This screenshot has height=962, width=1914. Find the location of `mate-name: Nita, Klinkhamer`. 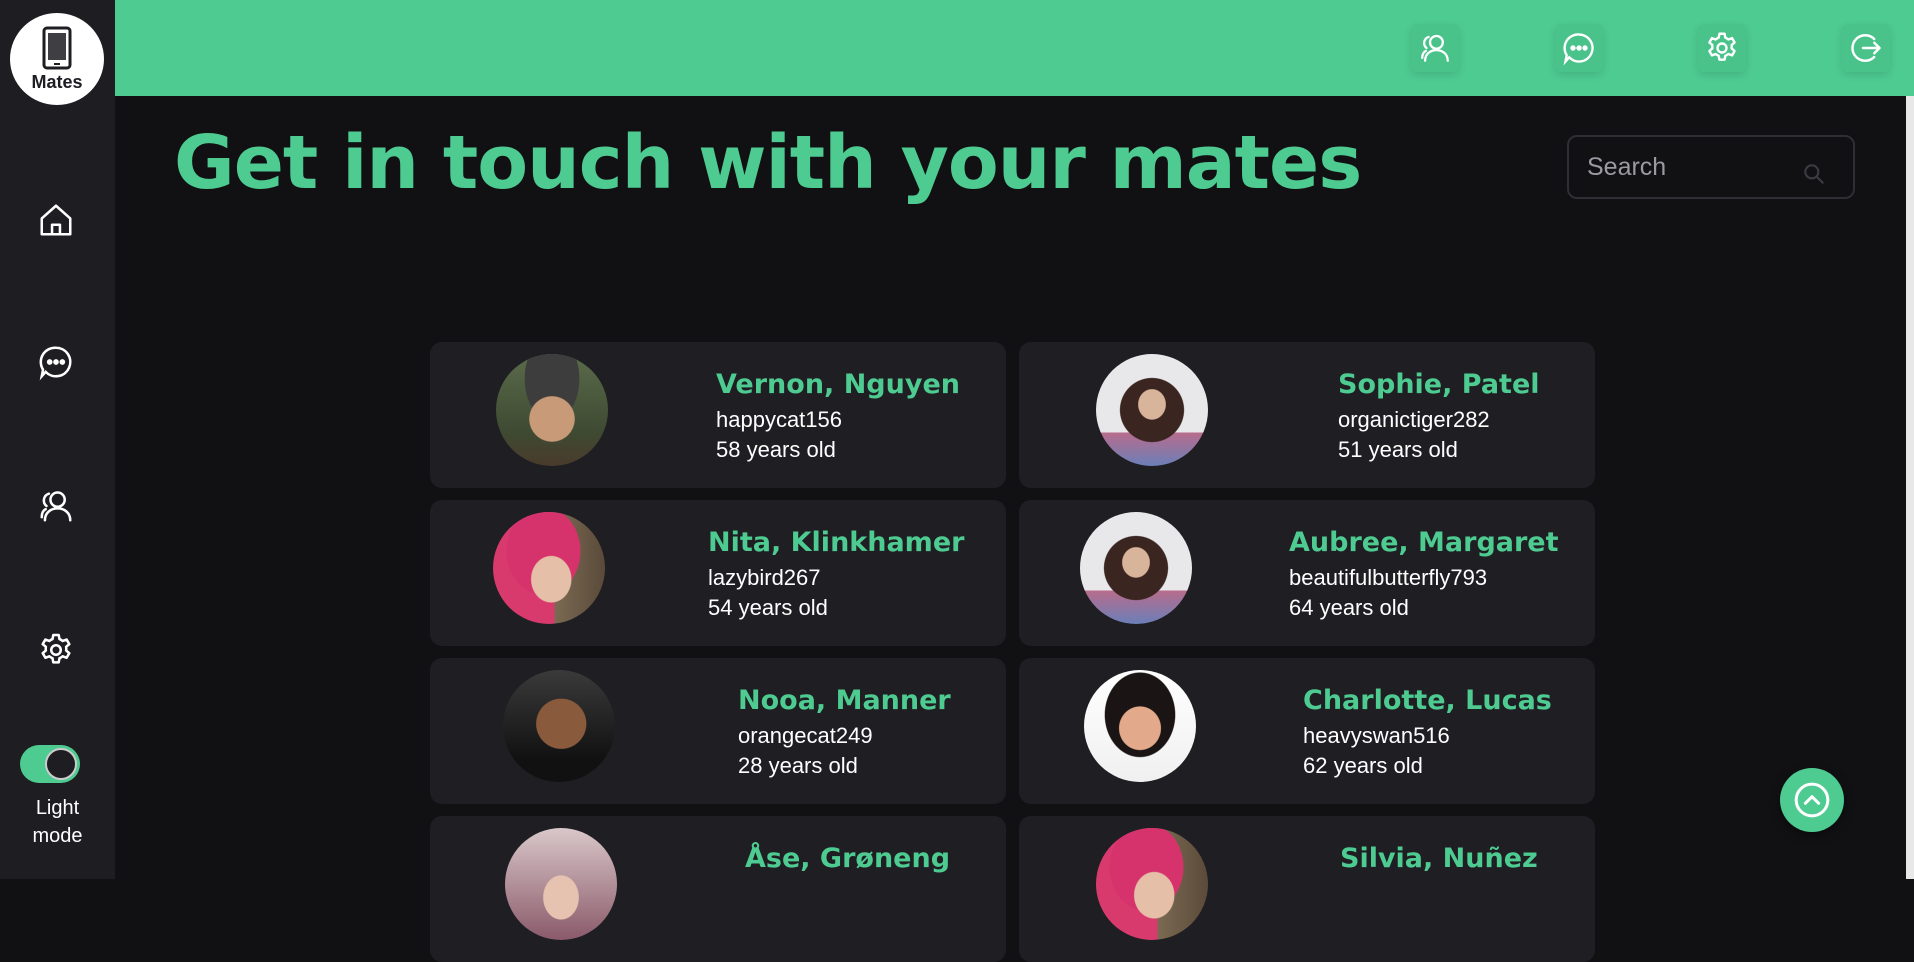

mate-name: Nita, Klinkhamer is located at coordinates (836, 542).